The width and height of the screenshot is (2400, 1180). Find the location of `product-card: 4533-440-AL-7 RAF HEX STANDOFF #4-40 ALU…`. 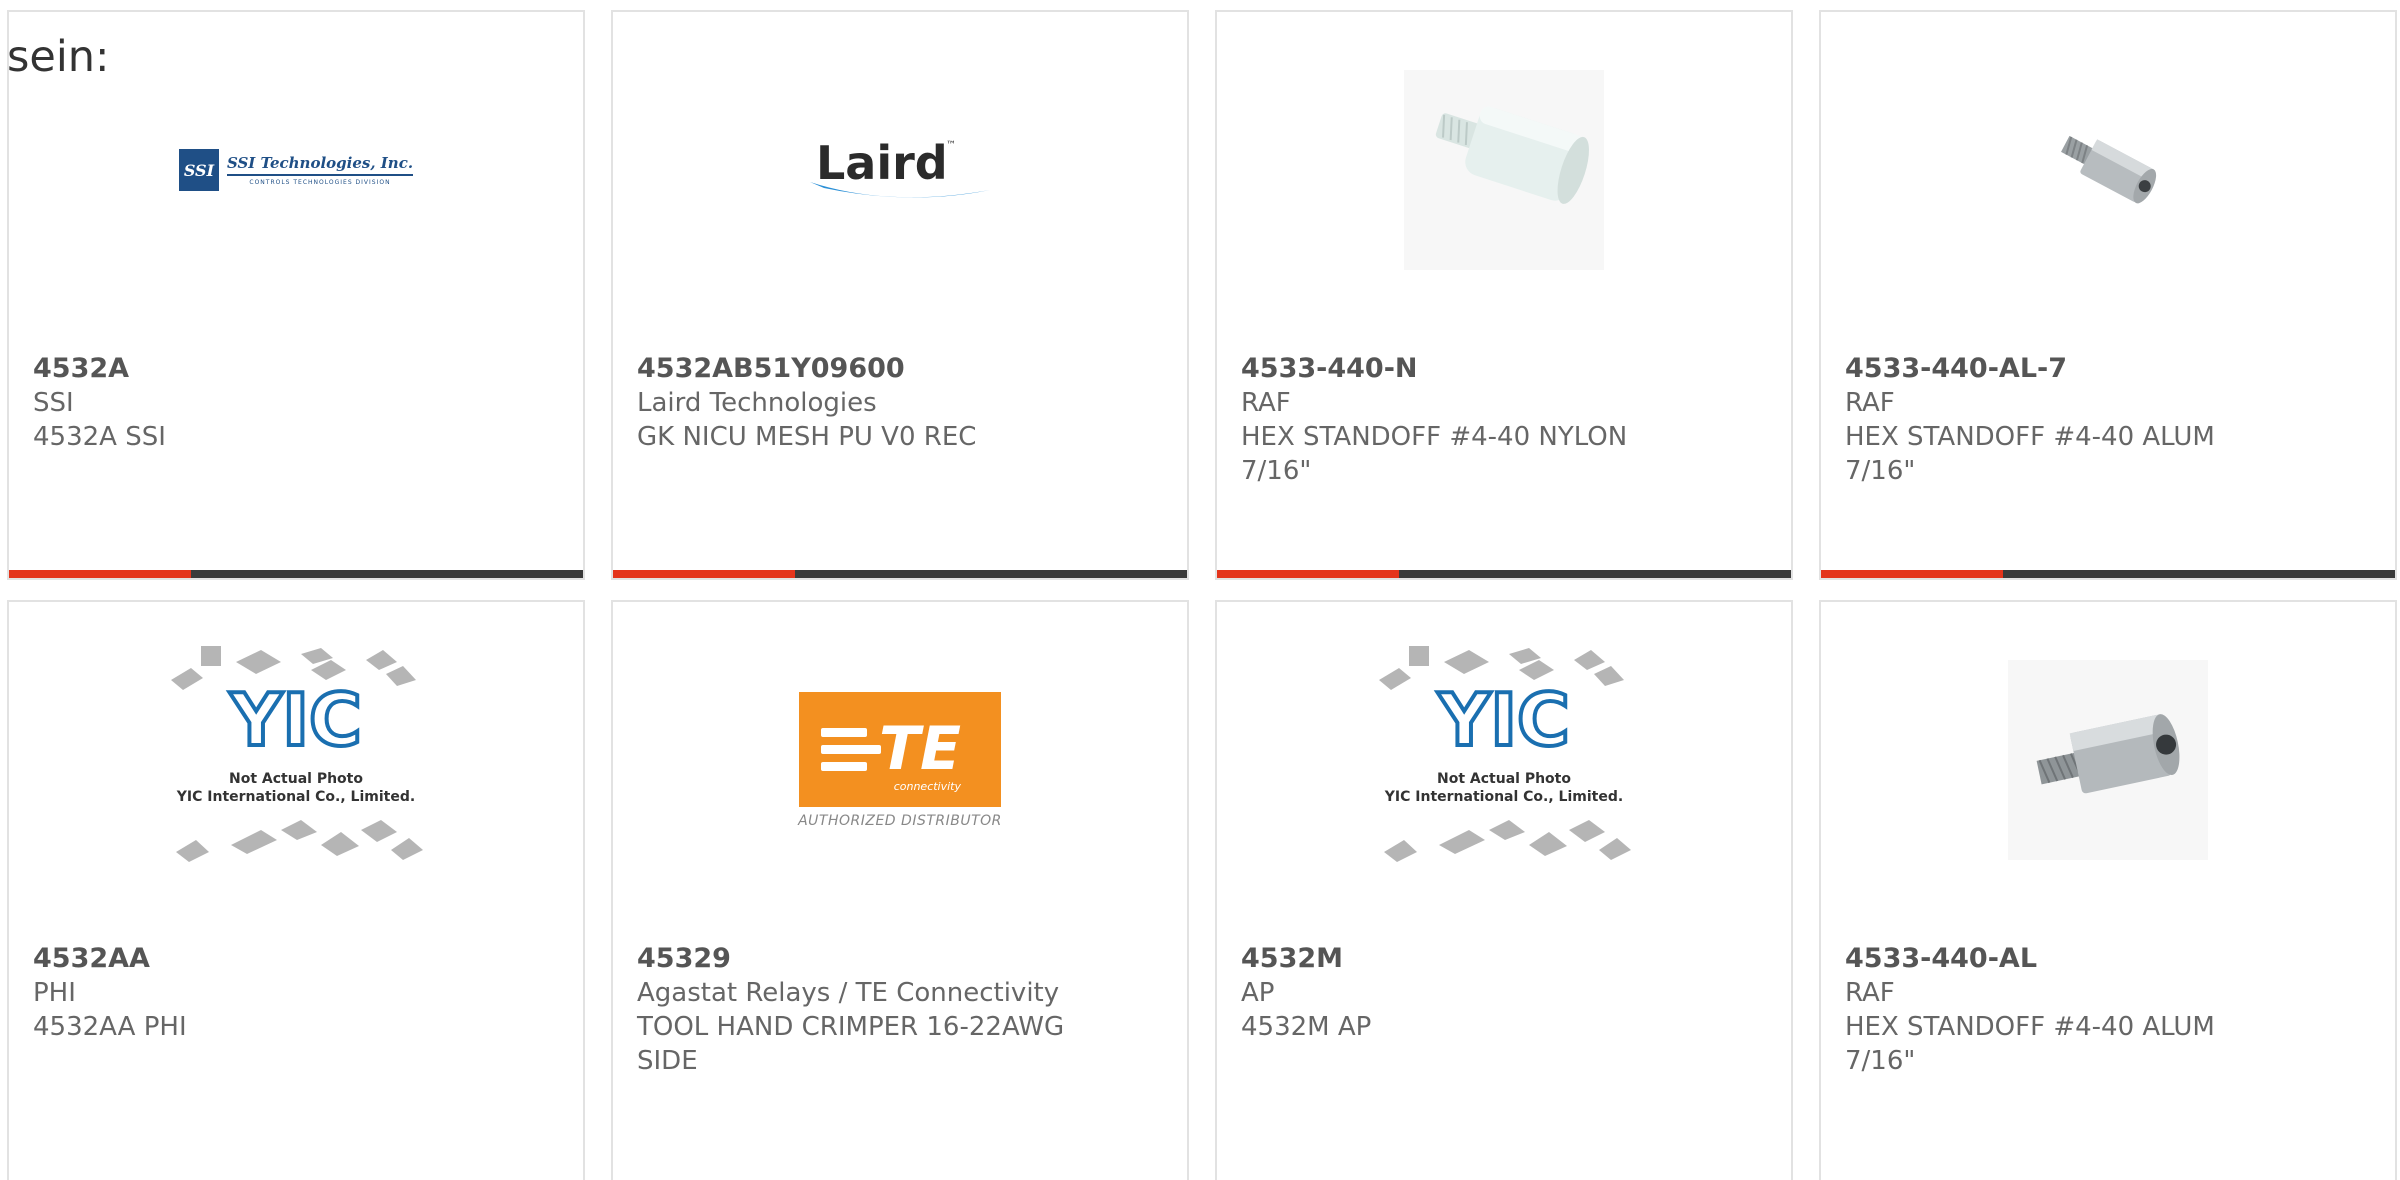

product-card: 4533-440-AL-7 RAF HEX STANDOFF #4-40 ALU… is located at coordinates (2108, 295).